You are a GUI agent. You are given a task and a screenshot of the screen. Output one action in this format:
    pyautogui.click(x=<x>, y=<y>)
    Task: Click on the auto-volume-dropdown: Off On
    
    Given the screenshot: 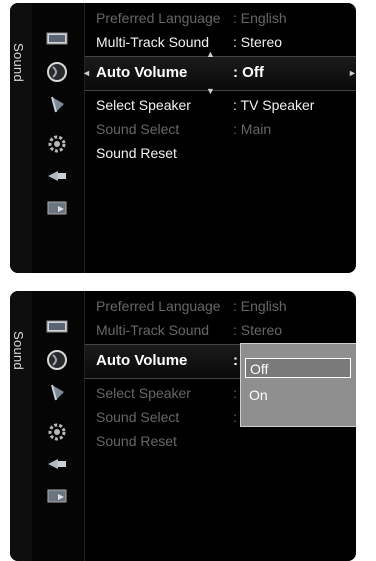 What is the action you would take?
    pyautogui.click(x=298, y=385)
    